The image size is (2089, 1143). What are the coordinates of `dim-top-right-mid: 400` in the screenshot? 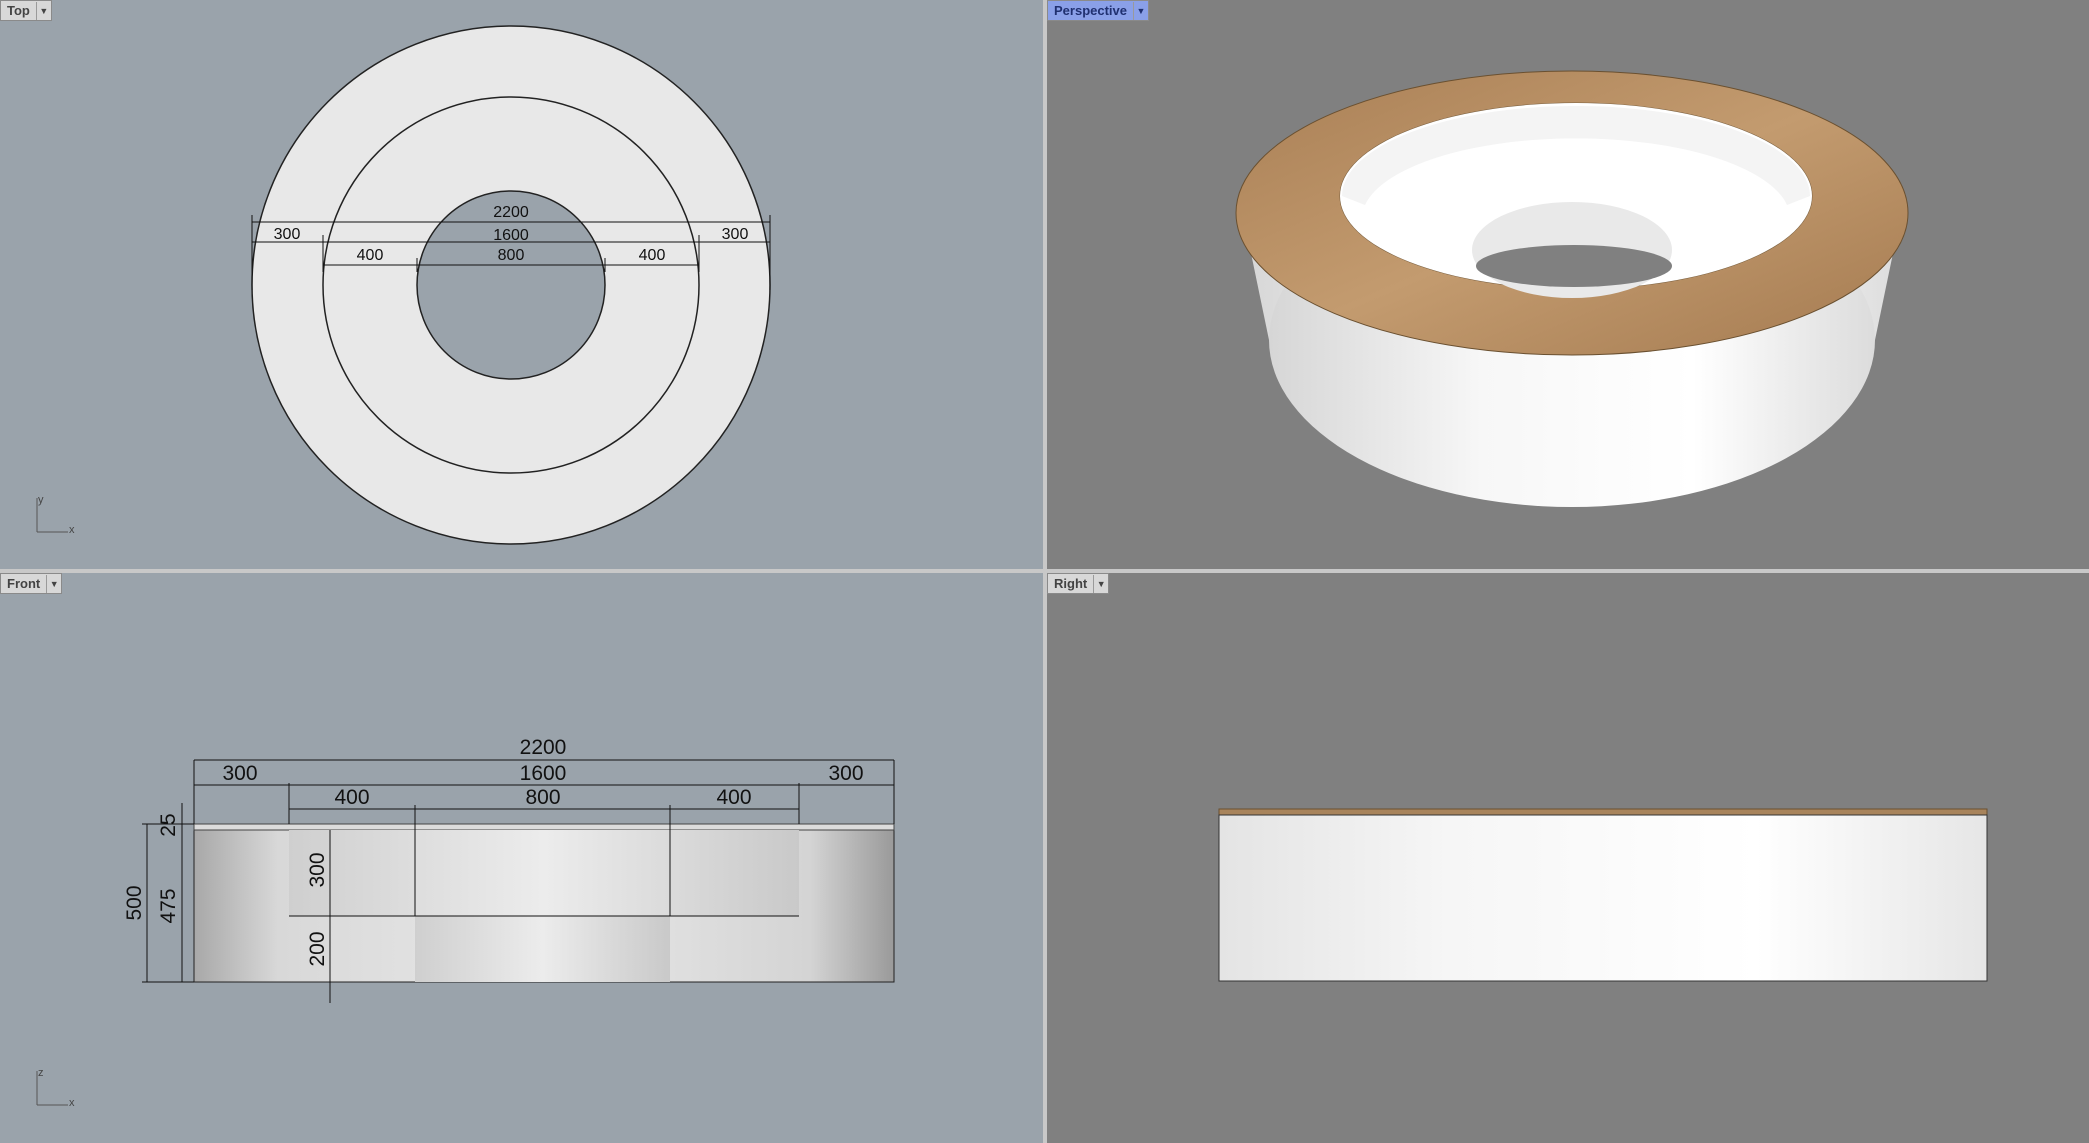 It's located at (652, 255).